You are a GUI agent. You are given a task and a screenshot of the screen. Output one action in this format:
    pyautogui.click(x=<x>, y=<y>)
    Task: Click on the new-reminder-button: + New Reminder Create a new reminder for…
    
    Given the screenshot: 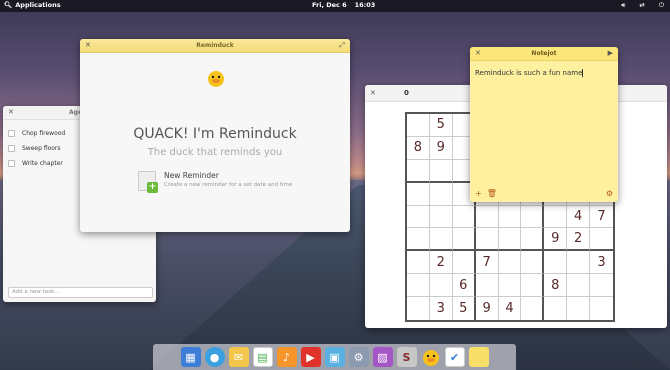 What is the action you would take?
    pyautogui.click(x=215, y=182)
    